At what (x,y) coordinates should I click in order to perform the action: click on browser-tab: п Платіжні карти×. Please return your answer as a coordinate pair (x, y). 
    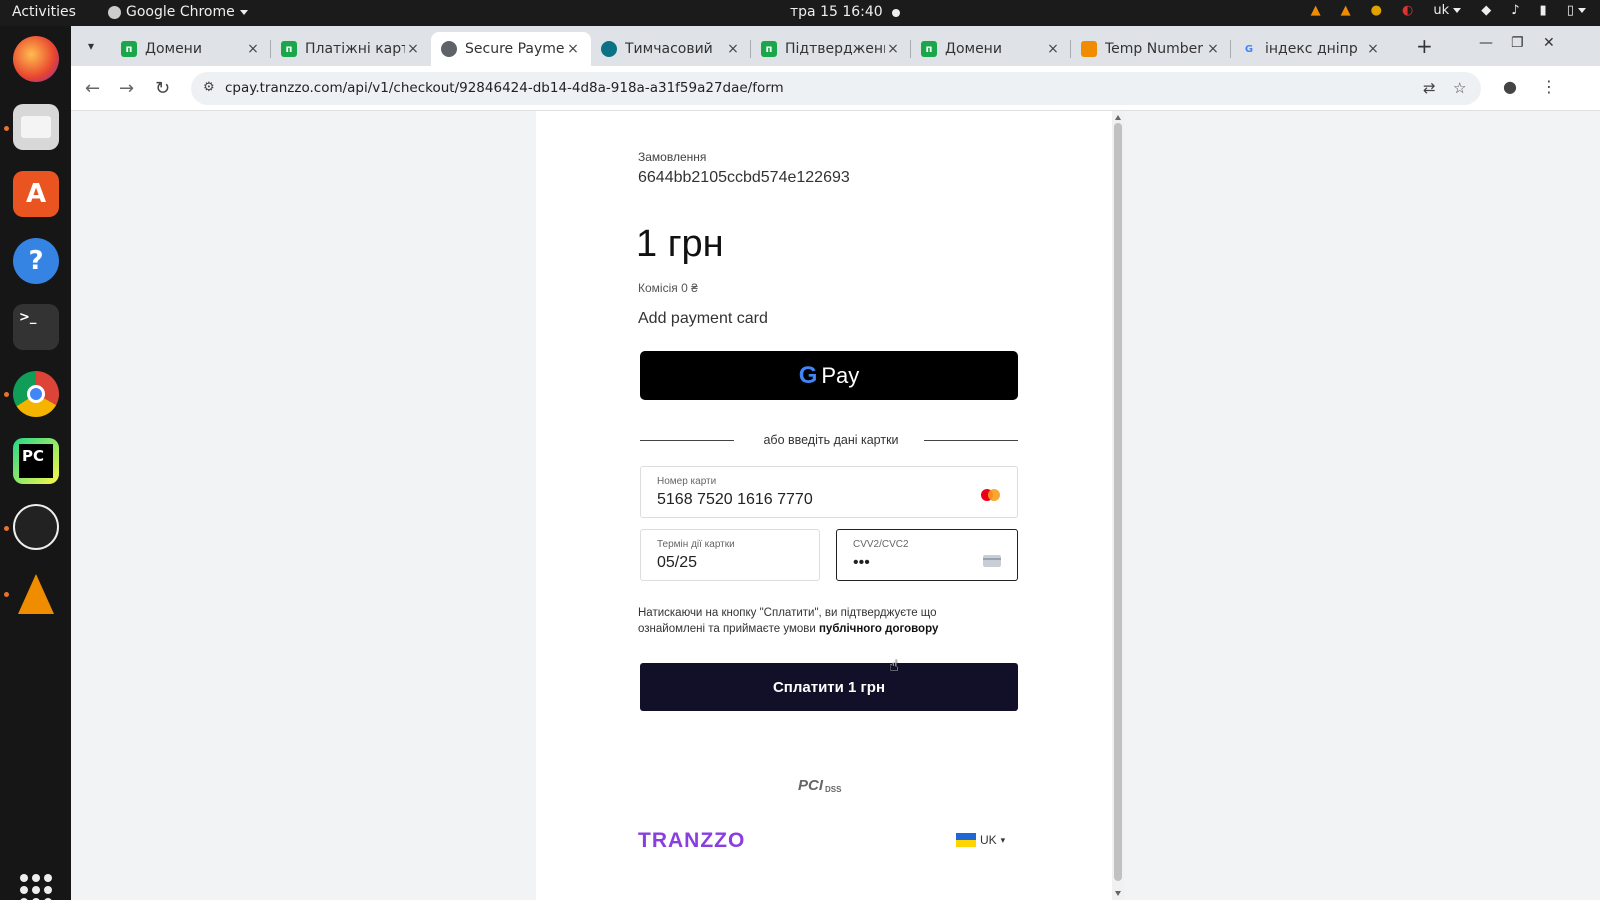
    Looking at the image, I should click on (351, 49).